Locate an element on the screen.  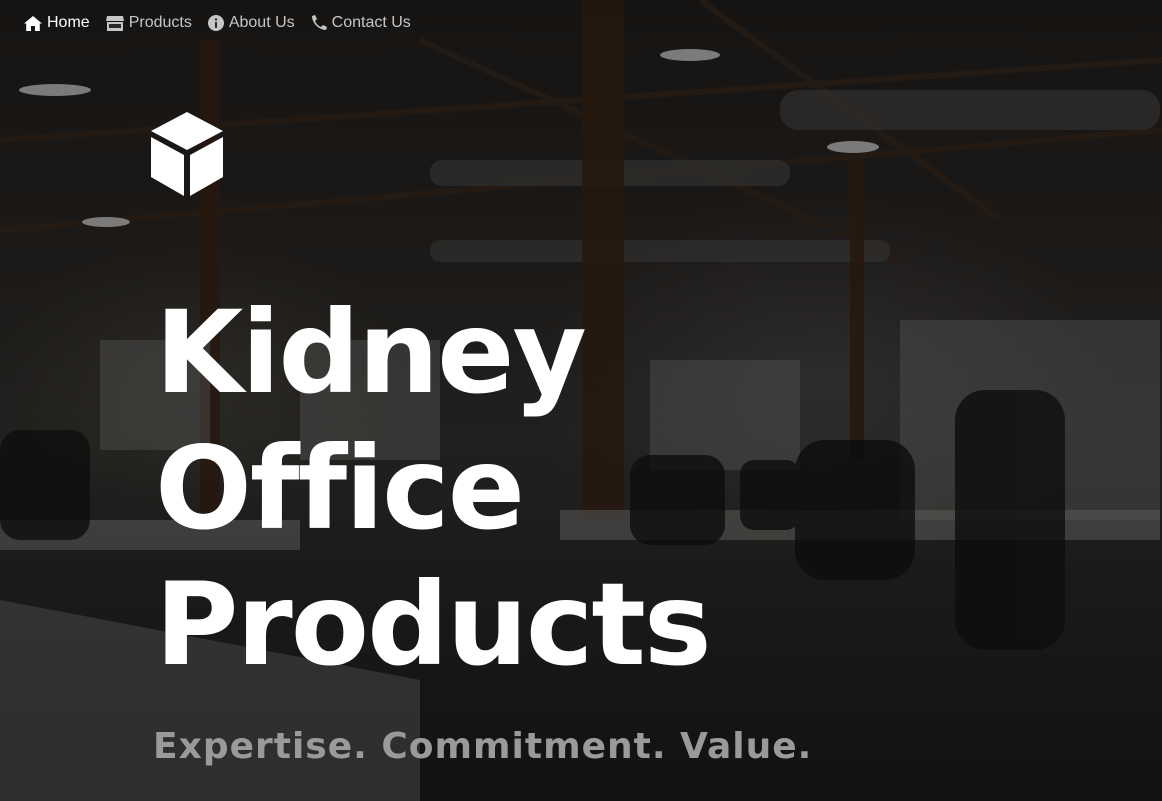
hero-title-line: Products is located at coordinates (433, 624).